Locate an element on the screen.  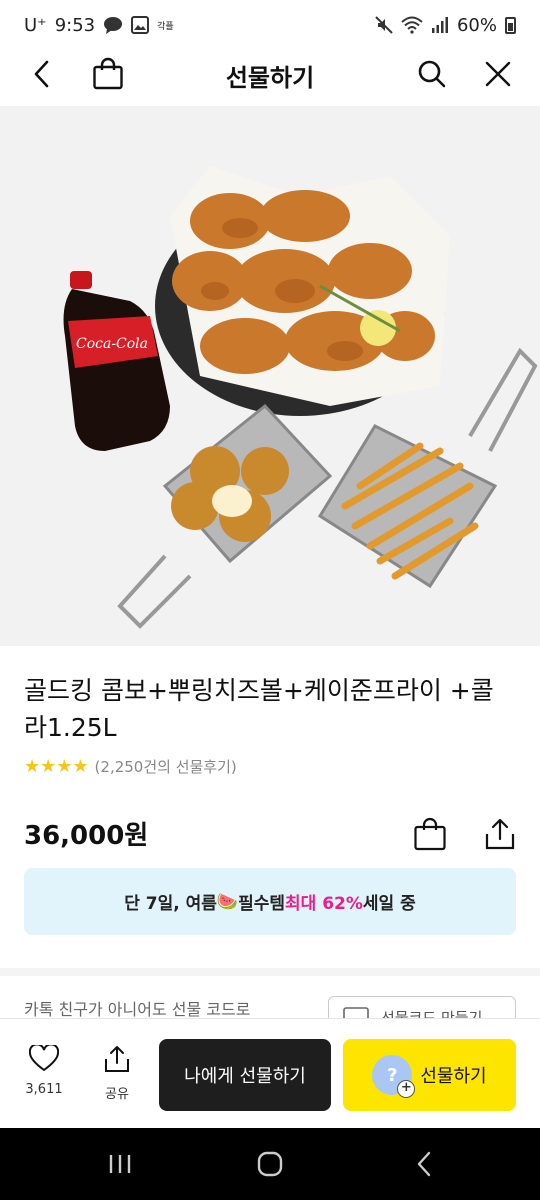
close-button is located at coordinates (498, 74).